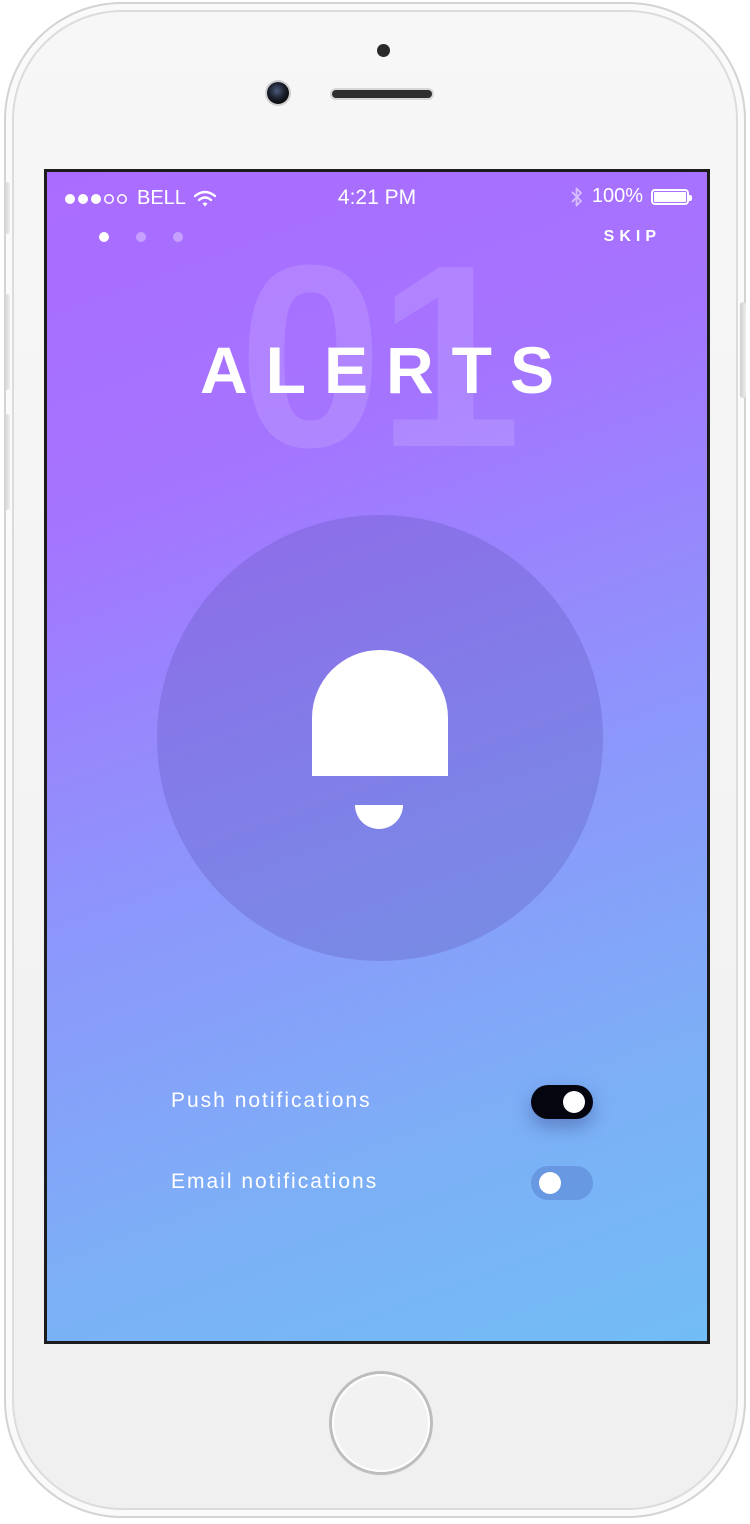  What do you see at coordinates (382, 1105) in the screenshot?
I see `setting-row-push: Push notifications` at bounding box center [382, 1105].